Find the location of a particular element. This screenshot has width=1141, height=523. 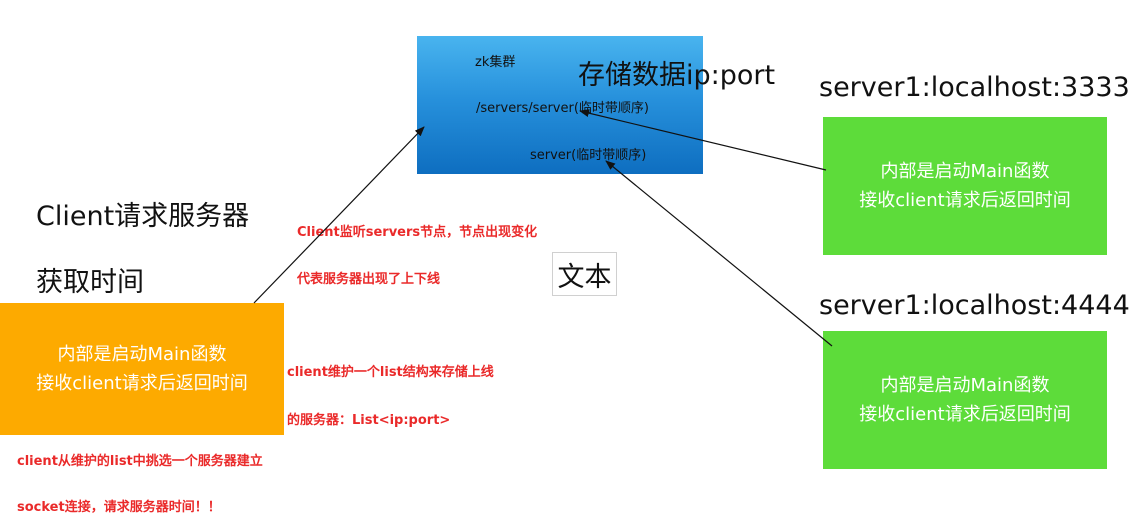

client-to-zk-arrow is located at coordinates (339, 215).